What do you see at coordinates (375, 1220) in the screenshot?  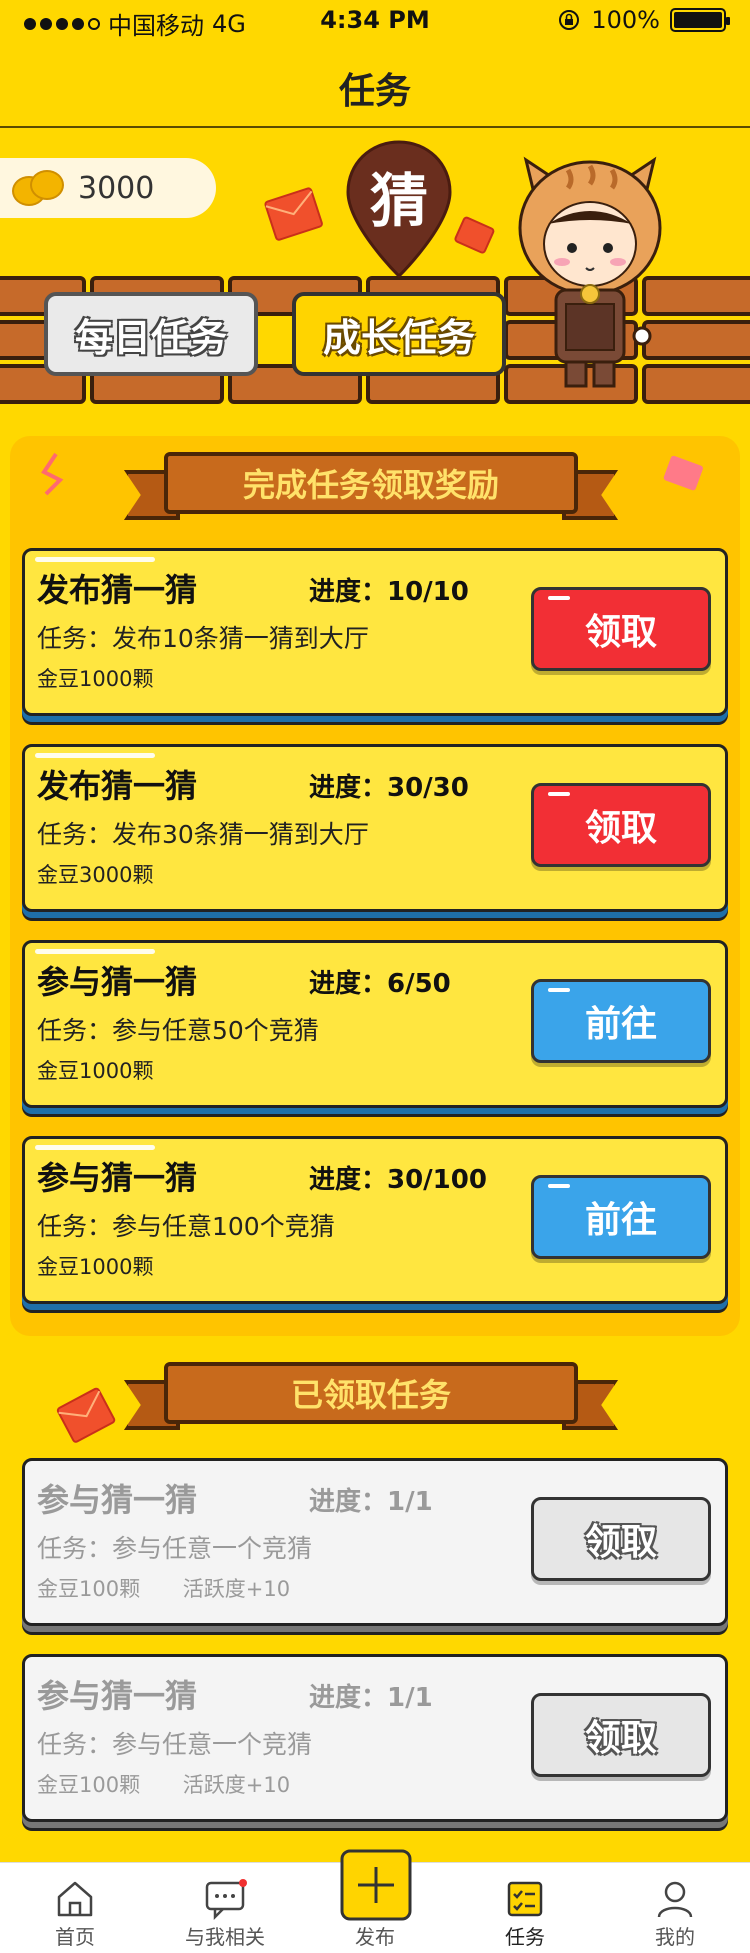 I see `task-card: 参与猜一猜 进度：30/100 任务：参与任意100个竞猜 金豆1000颗 前往` at bounding box center [375, 1220].